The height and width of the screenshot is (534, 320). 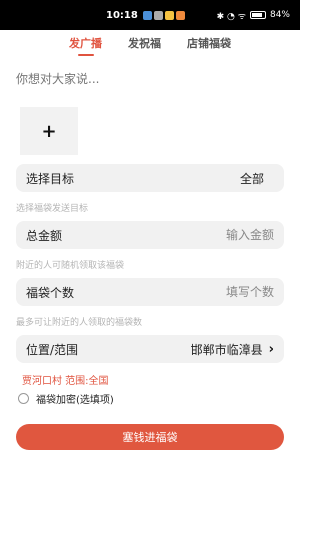 What do you see at coordinates (150, 349) in the screenshot?
I see `location-selector: 位置/范围 邯郸市临漳县 ›` at bounding box center [150, 349].